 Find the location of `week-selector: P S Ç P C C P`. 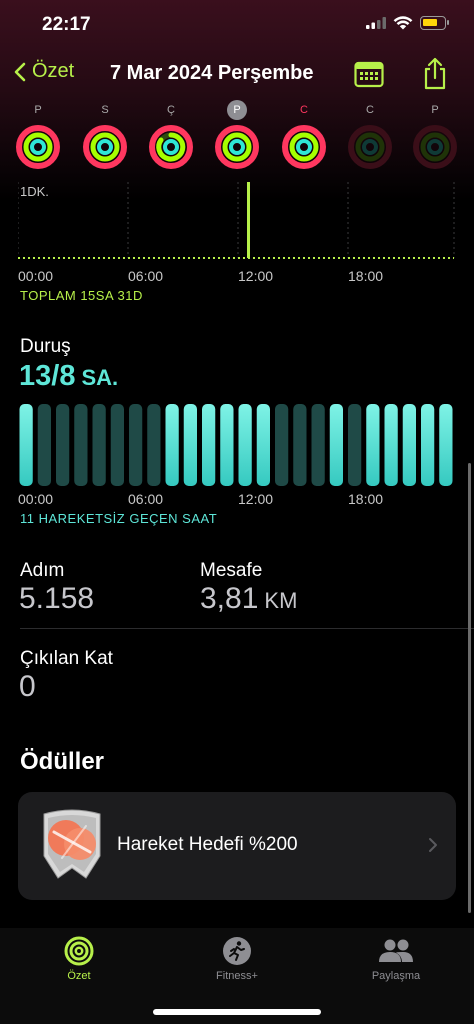

week-selector: P S Ç P C C P is located at coordinates (237, 140).